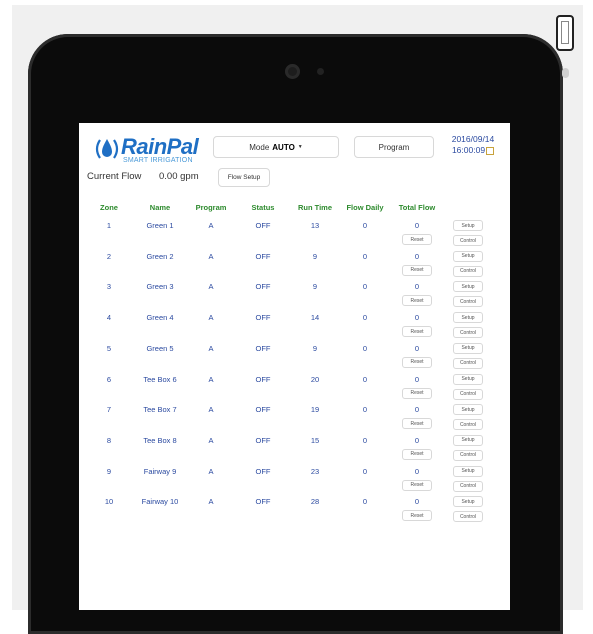  Describe the element at coordinates (565, 33) in the screenshot. I see `rotate-device-icon` at that location.